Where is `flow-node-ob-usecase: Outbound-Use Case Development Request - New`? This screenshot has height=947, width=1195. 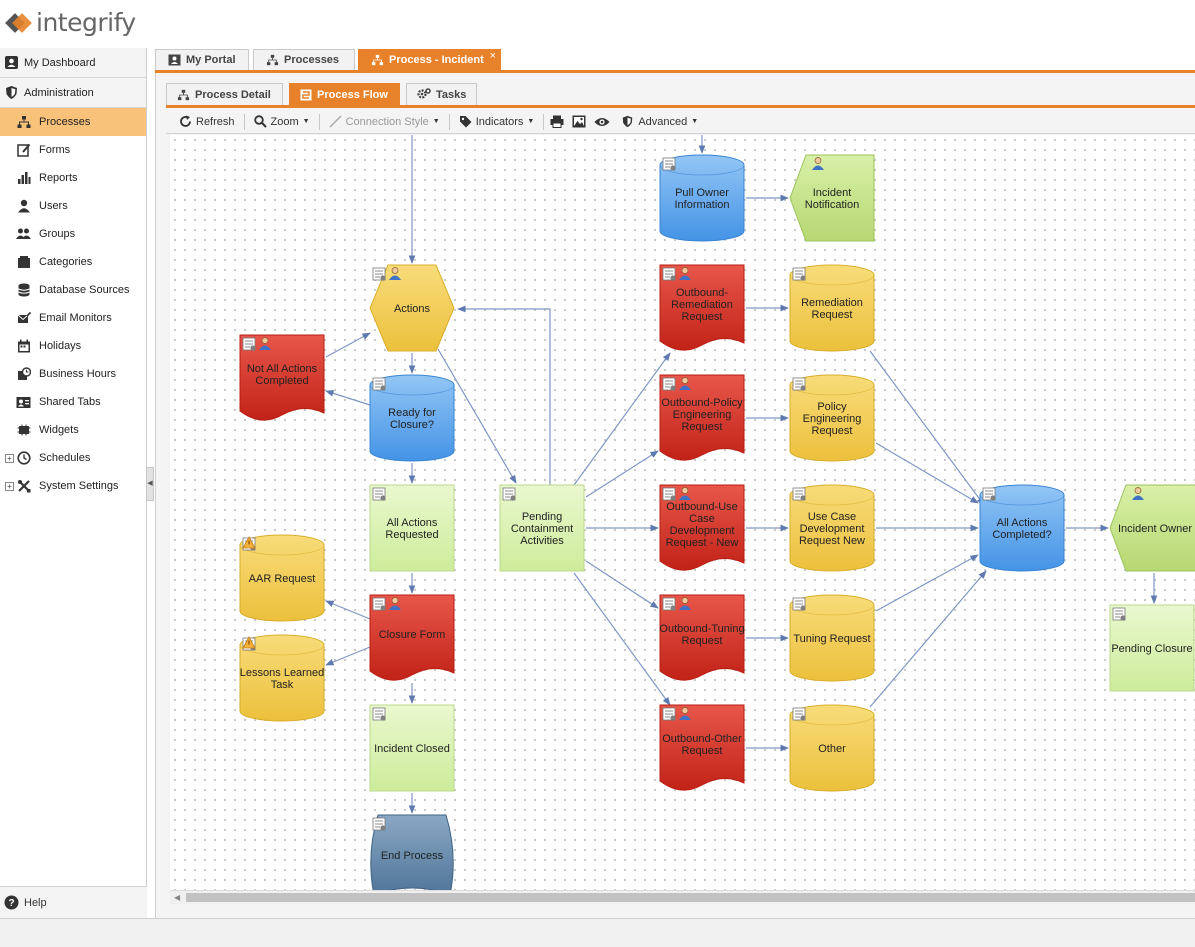 flow-node-ob-usecase: Outbound-Use Case Development Request - New is located at coordinates (702, 527).